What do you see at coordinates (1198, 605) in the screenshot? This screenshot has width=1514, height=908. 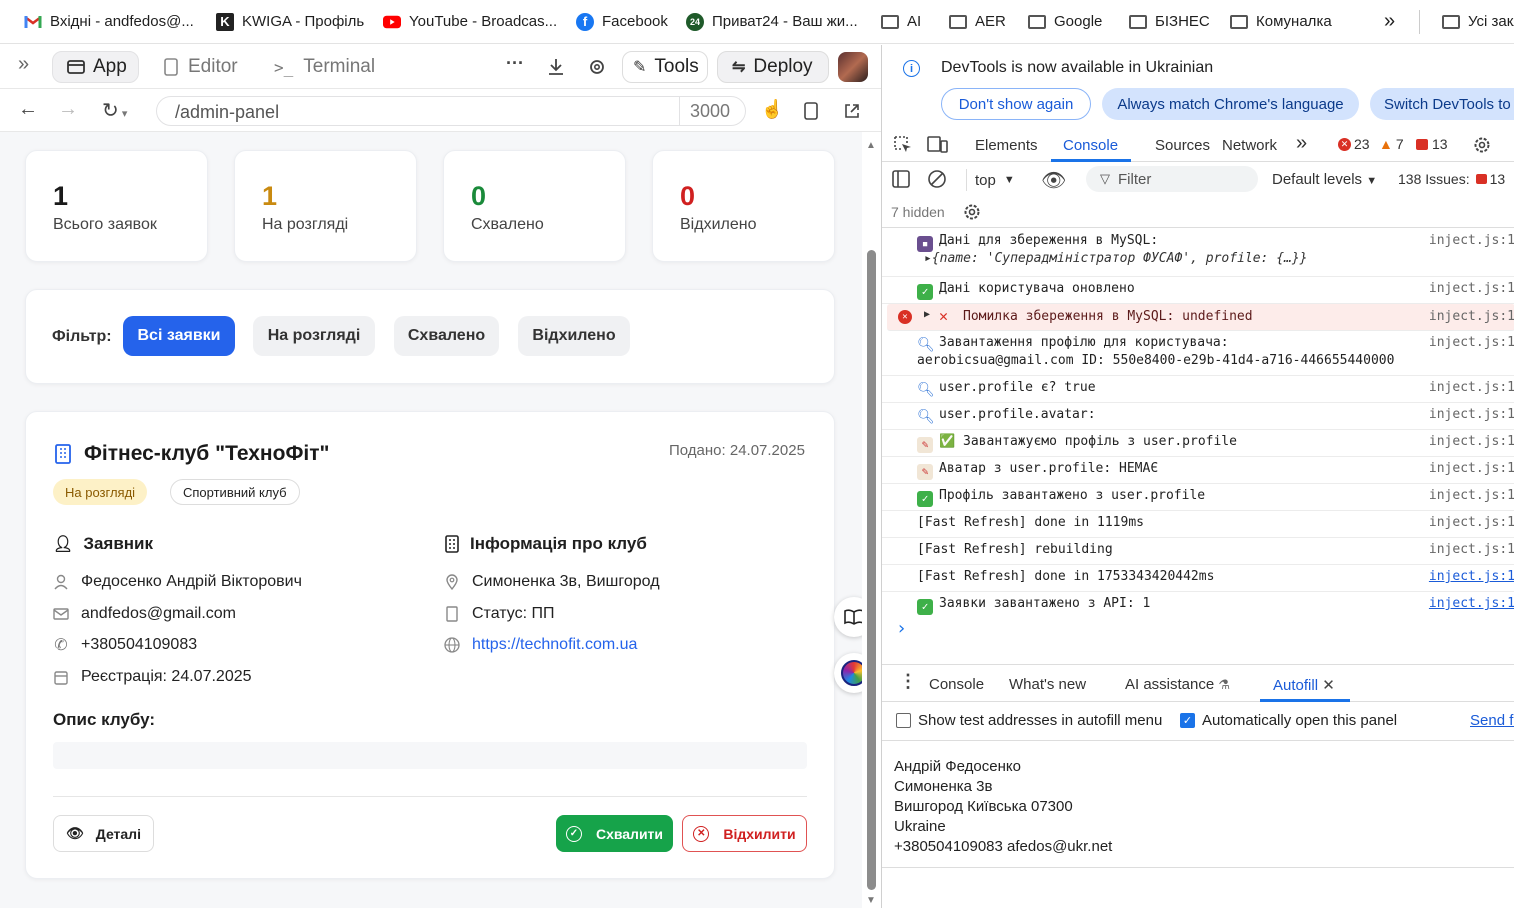 I see `console-log-entry: ✓ Заявки завантажено з API: 1 inject.js:1` at bounding box center [1198, 605].